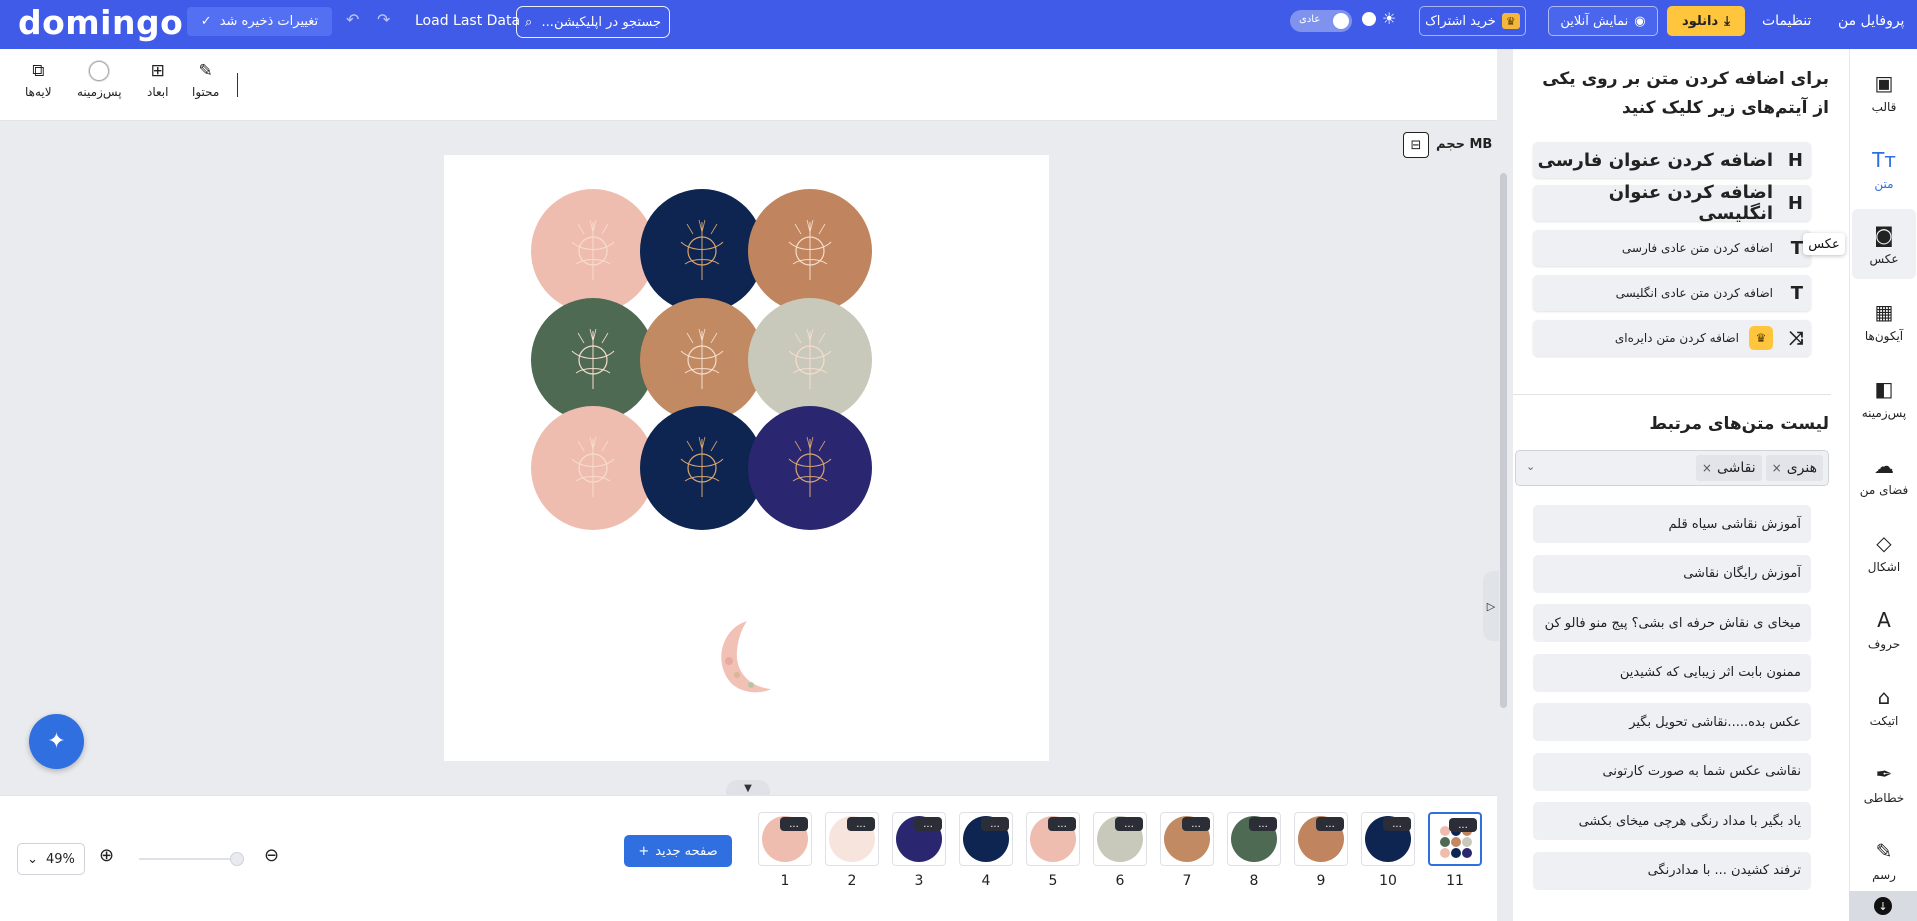  I want to click on redo-icon: ↷, so click(383, 19).